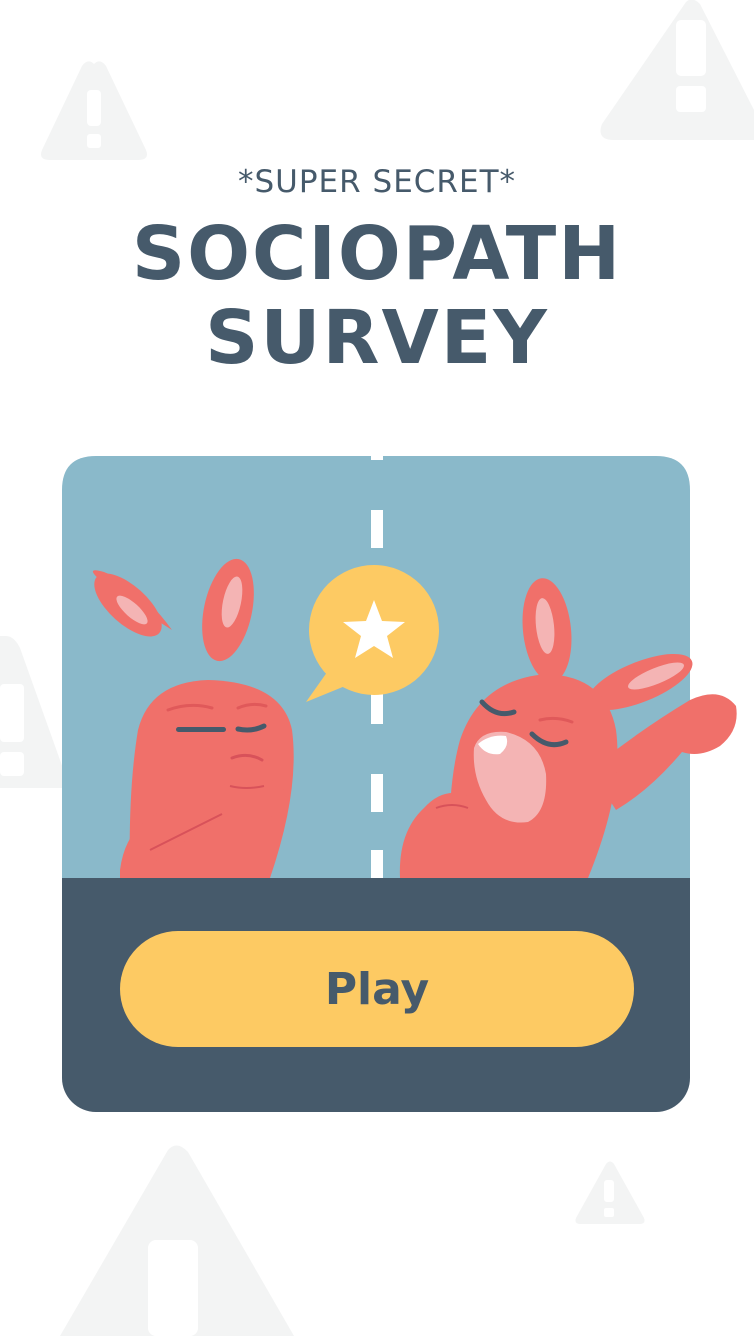 This screenshot has height=1336, width=754. I want to click on page-title: SOCIOPATH SURVEY, so click(377, 296).